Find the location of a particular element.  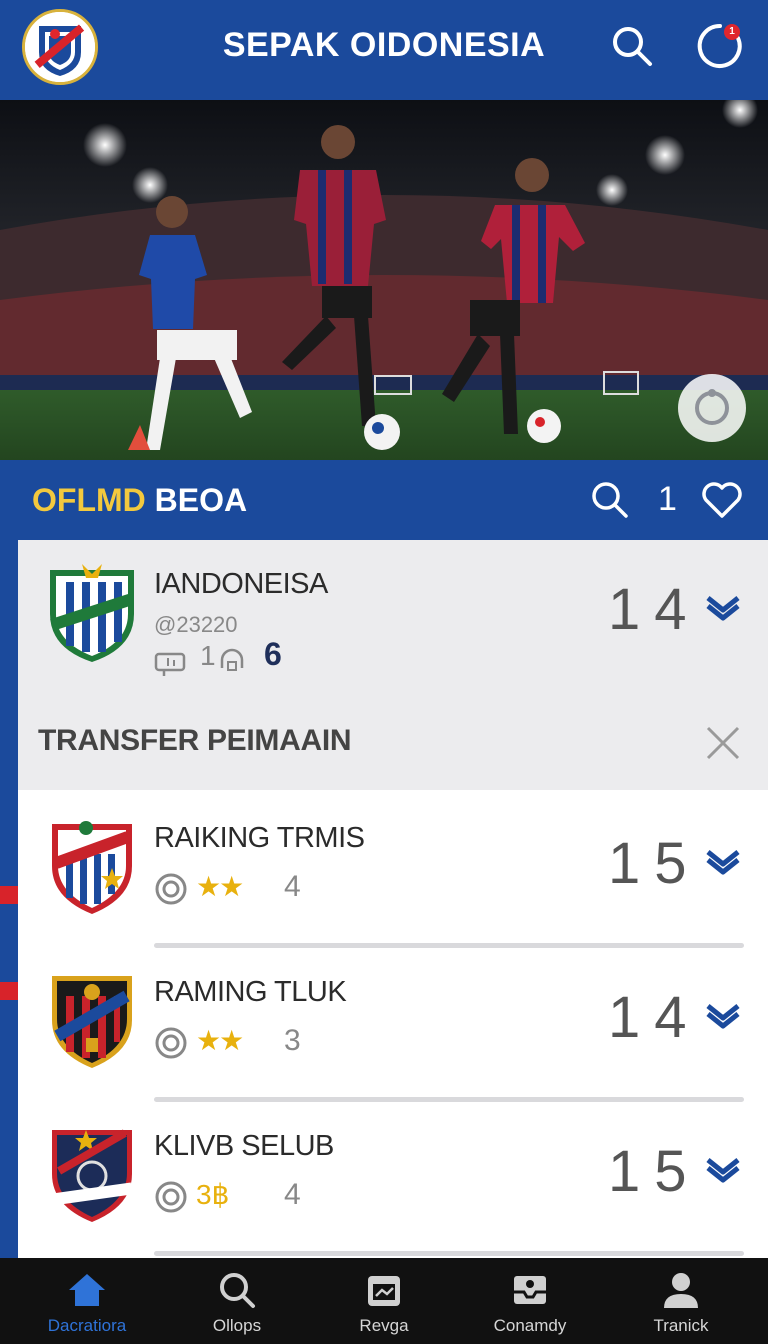

notification-button: 1 is located at coordinates (720, 46).